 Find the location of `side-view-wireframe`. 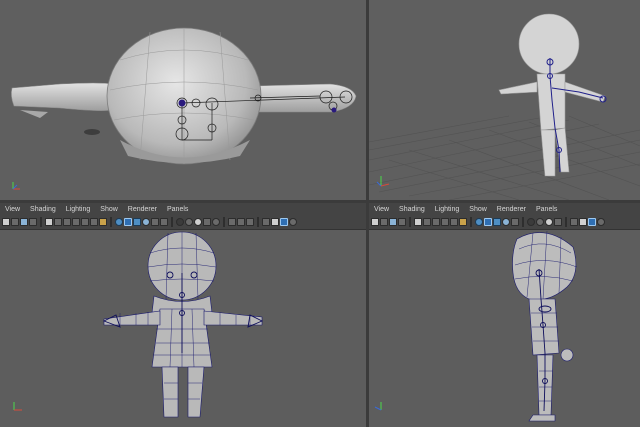

side-view-wireframe is located at coordinates (476, 326).